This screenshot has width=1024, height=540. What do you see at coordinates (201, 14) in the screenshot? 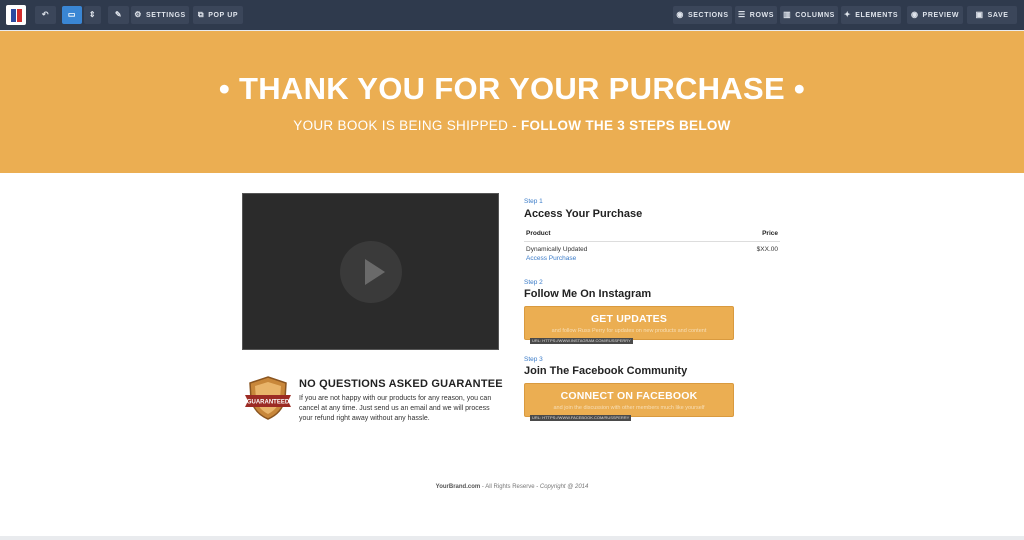
I see `external-link-icon: ⧉` at bounding box center [201, 14].